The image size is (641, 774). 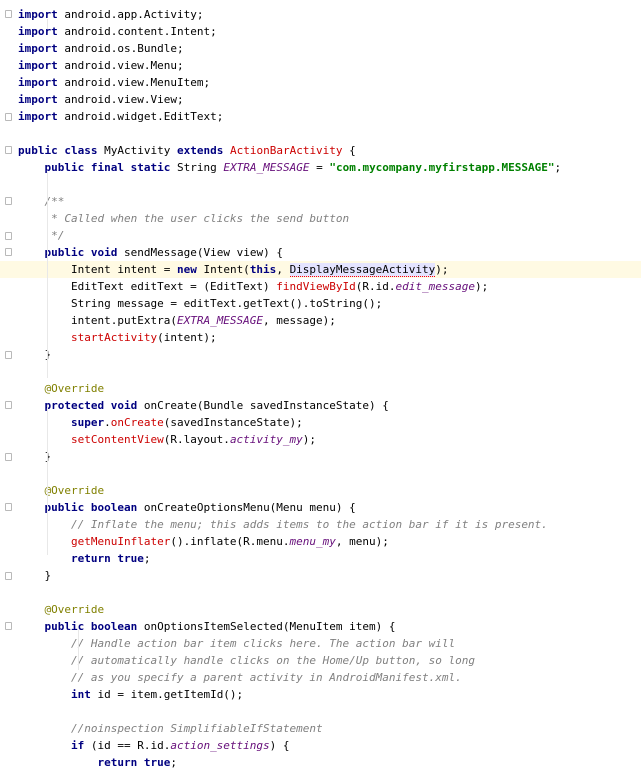 I want to click on code-line-text: import android.view.MenuItem;, so click(x=114, y=82).